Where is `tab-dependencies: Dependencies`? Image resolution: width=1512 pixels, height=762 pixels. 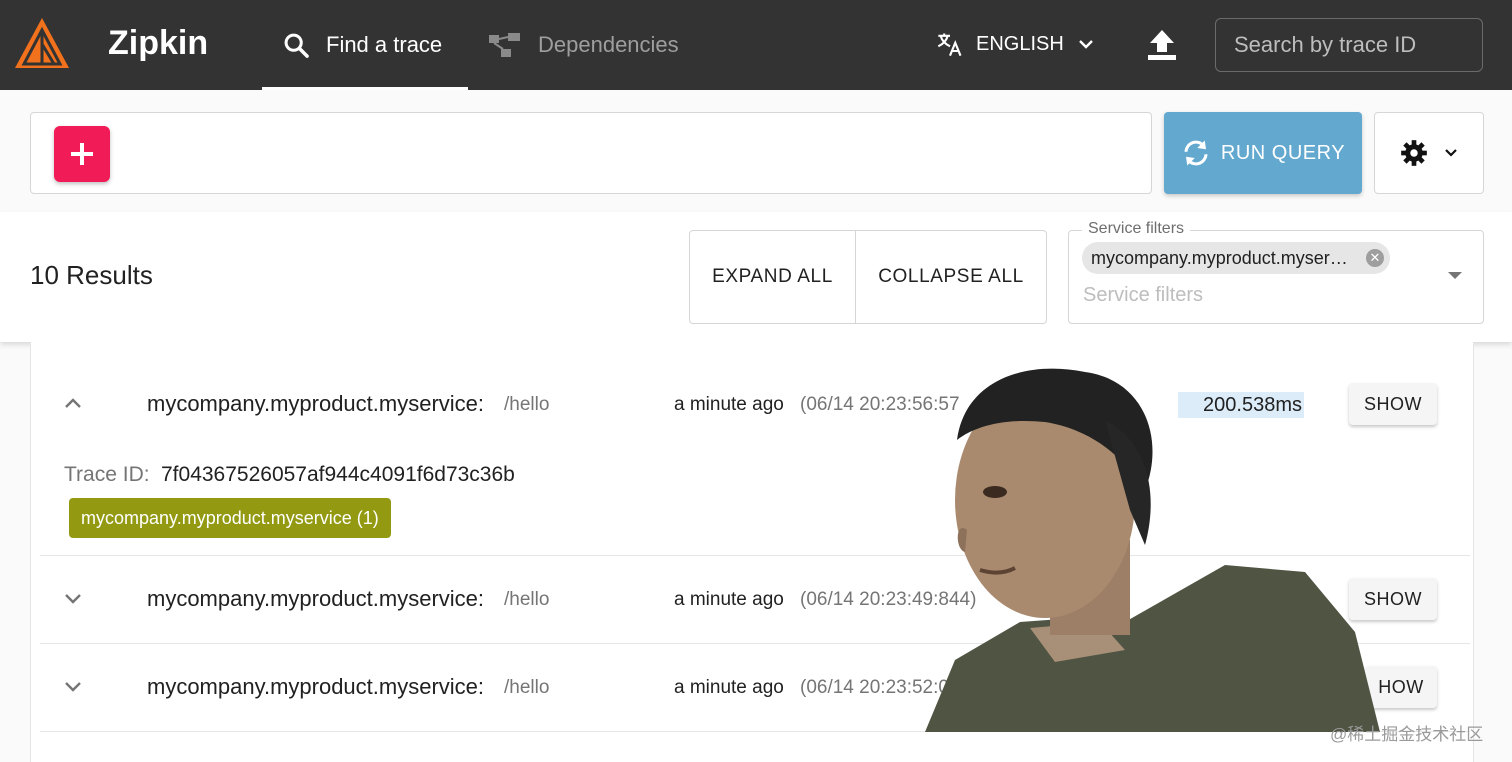
tab-dependencies: Dependencies is located at coordinates (583, 45).